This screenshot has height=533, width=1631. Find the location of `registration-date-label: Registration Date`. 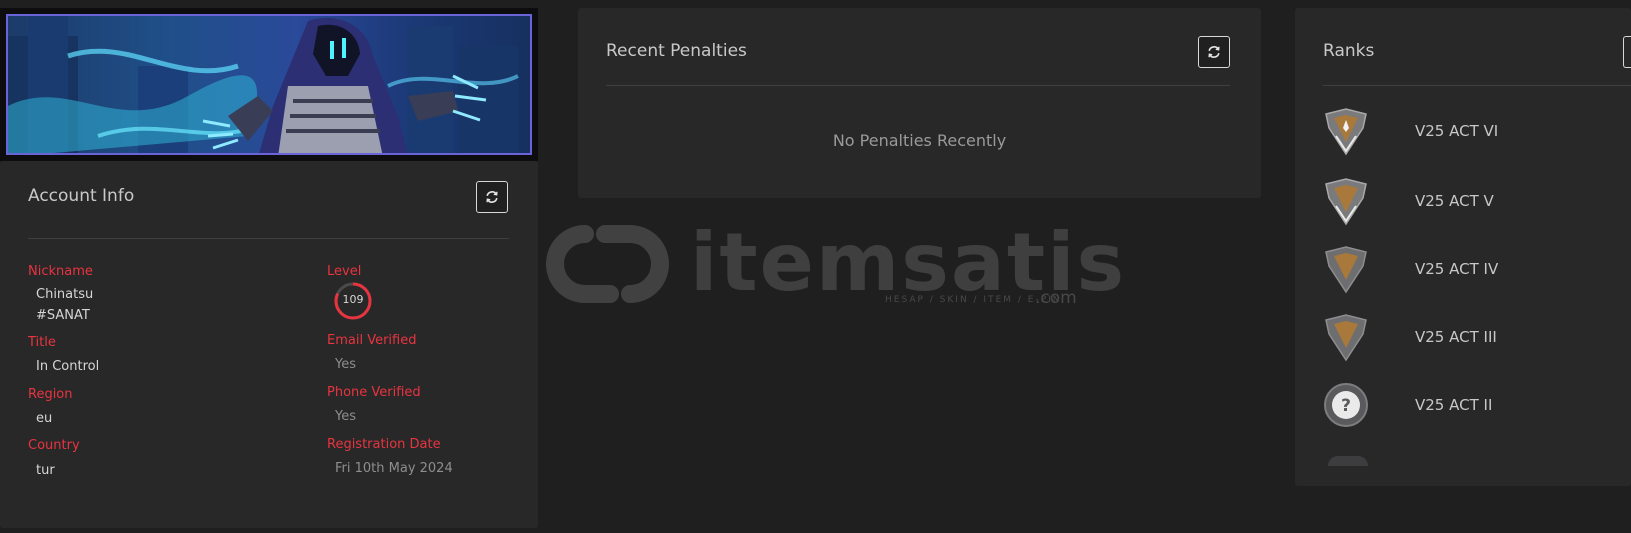

registration-date-label: Registration Date is located at coordinates (384, 444).